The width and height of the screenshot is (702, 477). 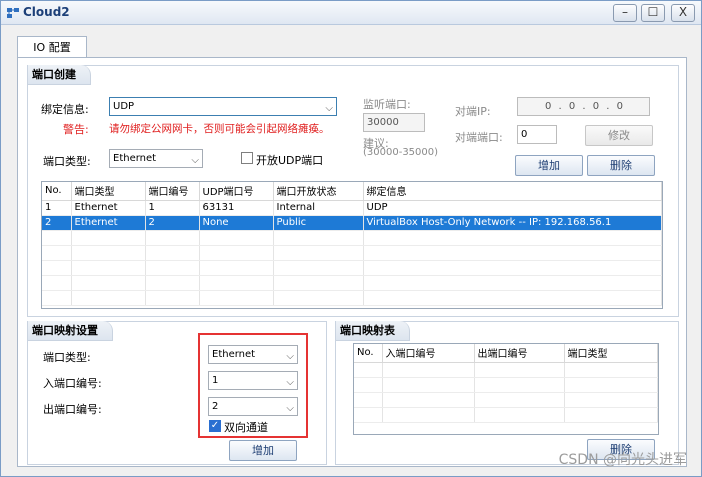 I want to click on mapping-settings-title: 端口映射设置, so click(x=70, y=331).